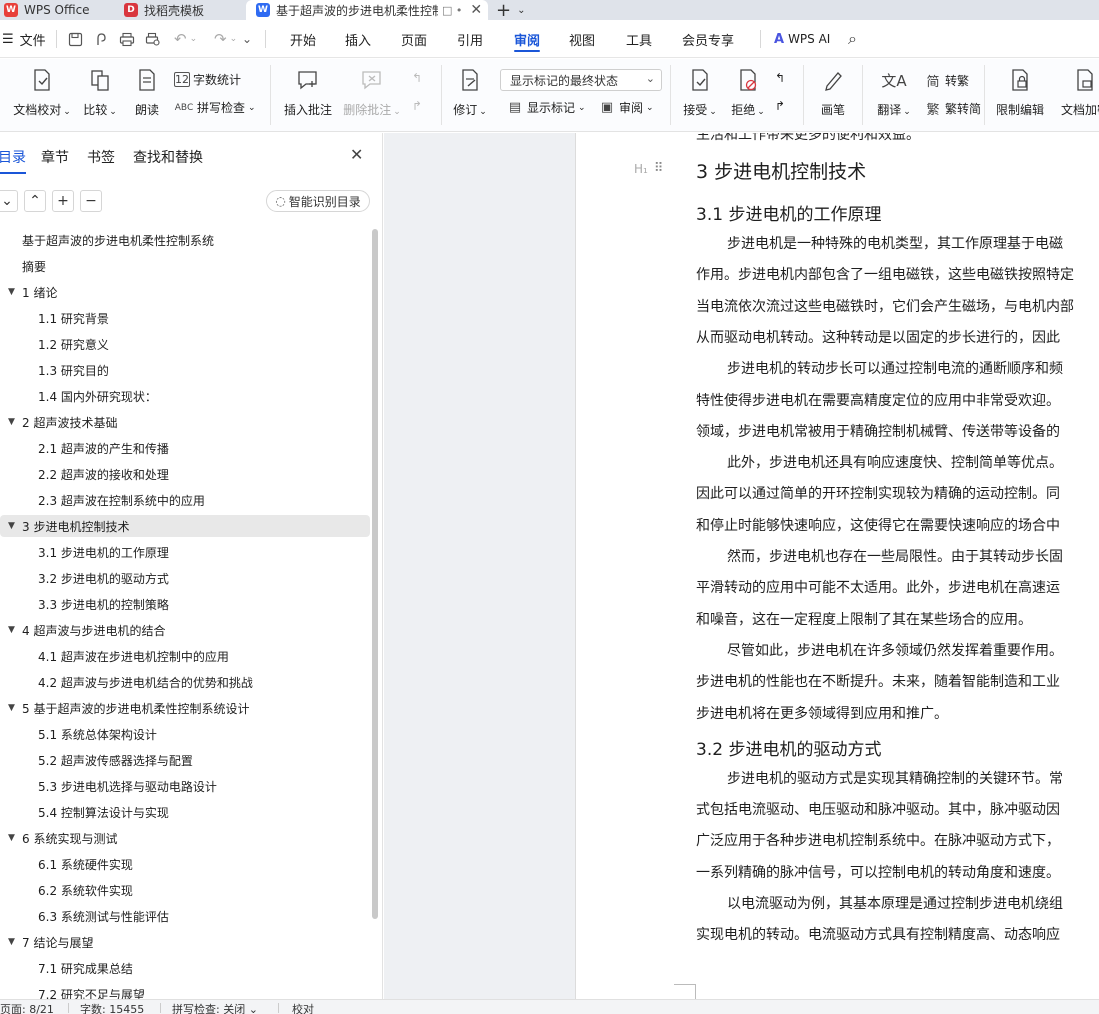 This screenshot has width=1099, height=1014. What do you see at coordinates (527, 39) in the screenshot?
I see `menu-review: 审阅` at bounding box center [527, 39].